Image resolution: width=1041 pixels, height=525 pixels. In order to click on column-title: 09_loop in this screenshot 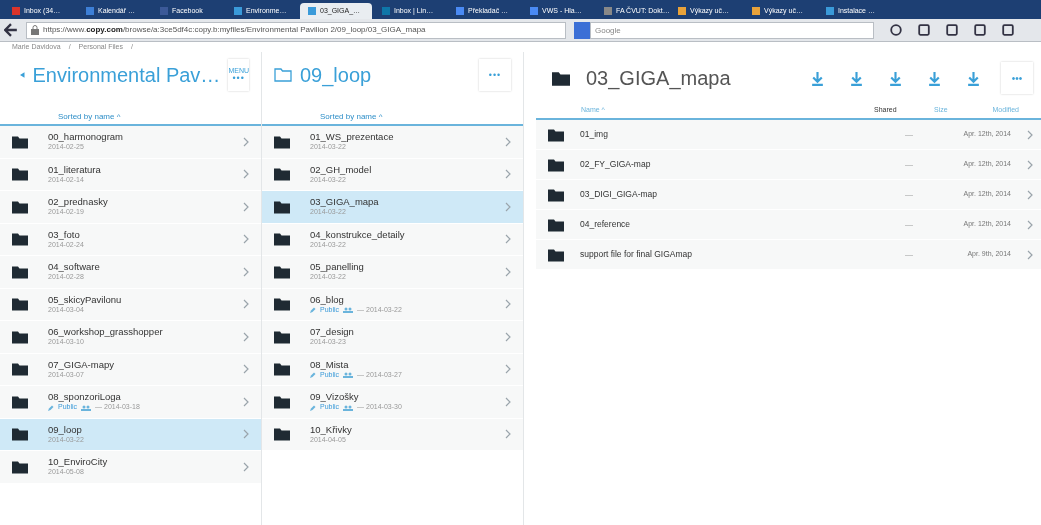, I will do `click(336, 76)`.